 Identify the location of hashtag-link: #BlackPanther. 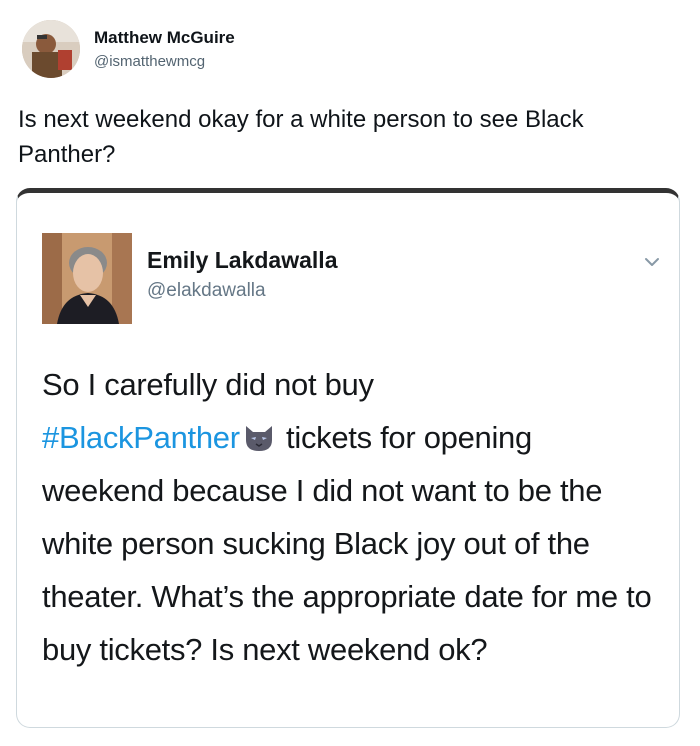
(141, 437).